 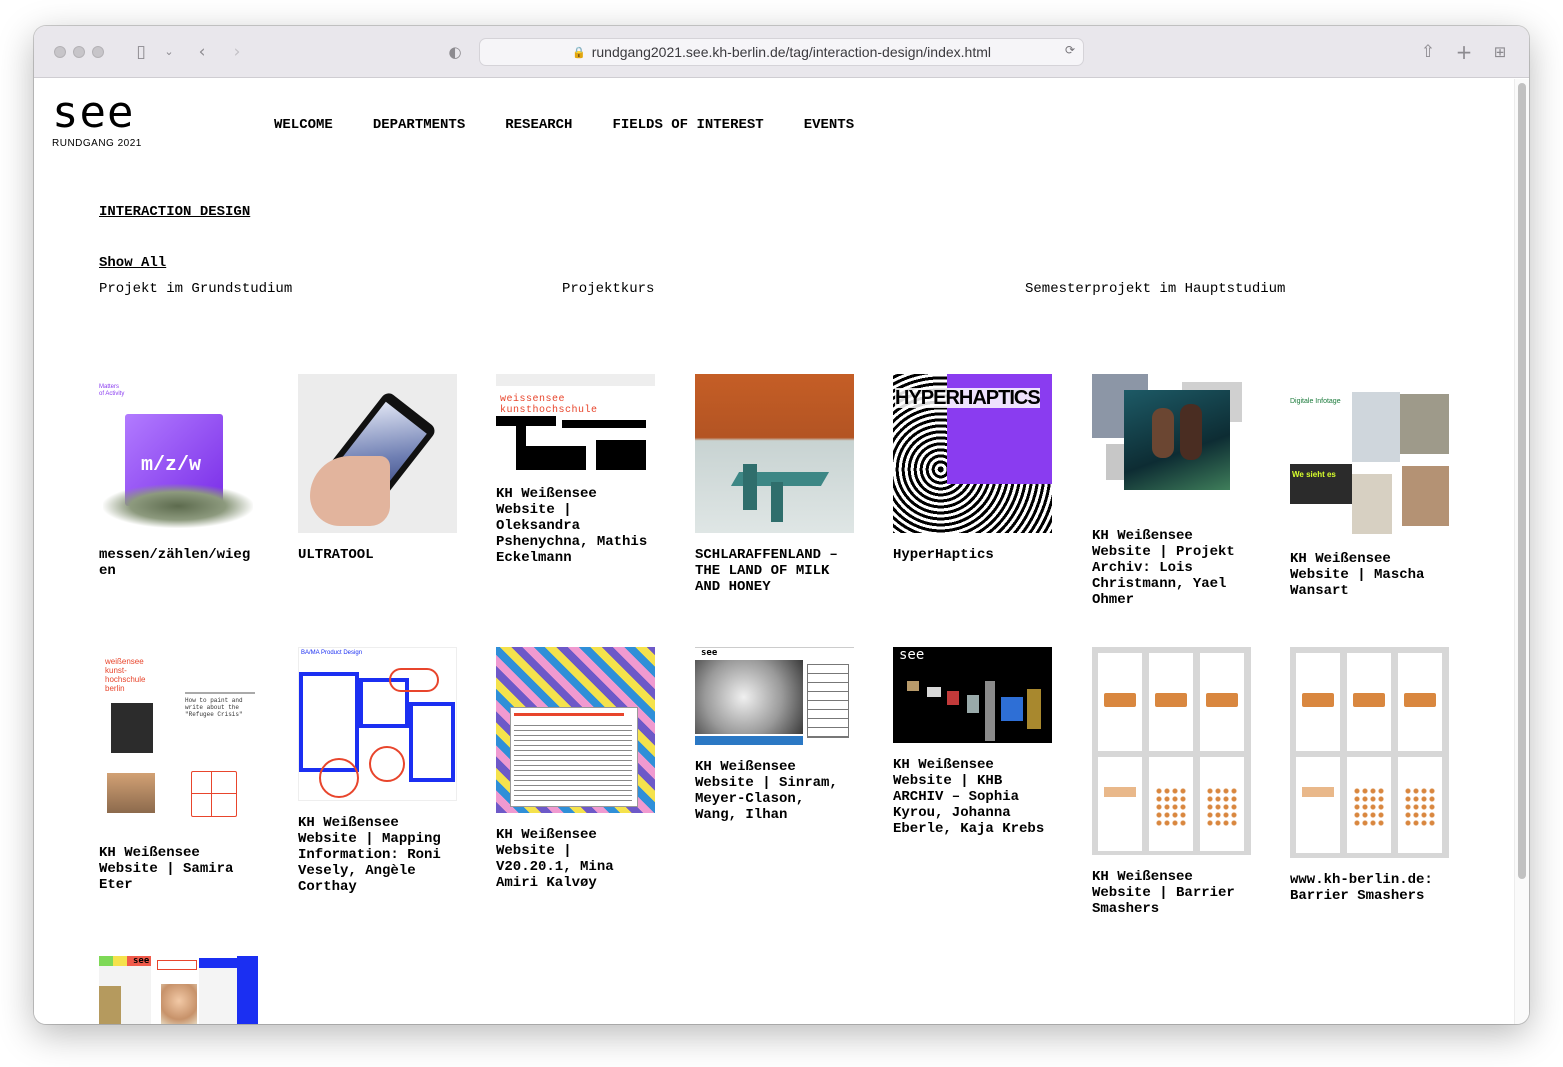 What do you see at coordinates (1070, 50) in the screenshot?
I see `reload-icon: ⟳` at bounding box center [1070, 50].